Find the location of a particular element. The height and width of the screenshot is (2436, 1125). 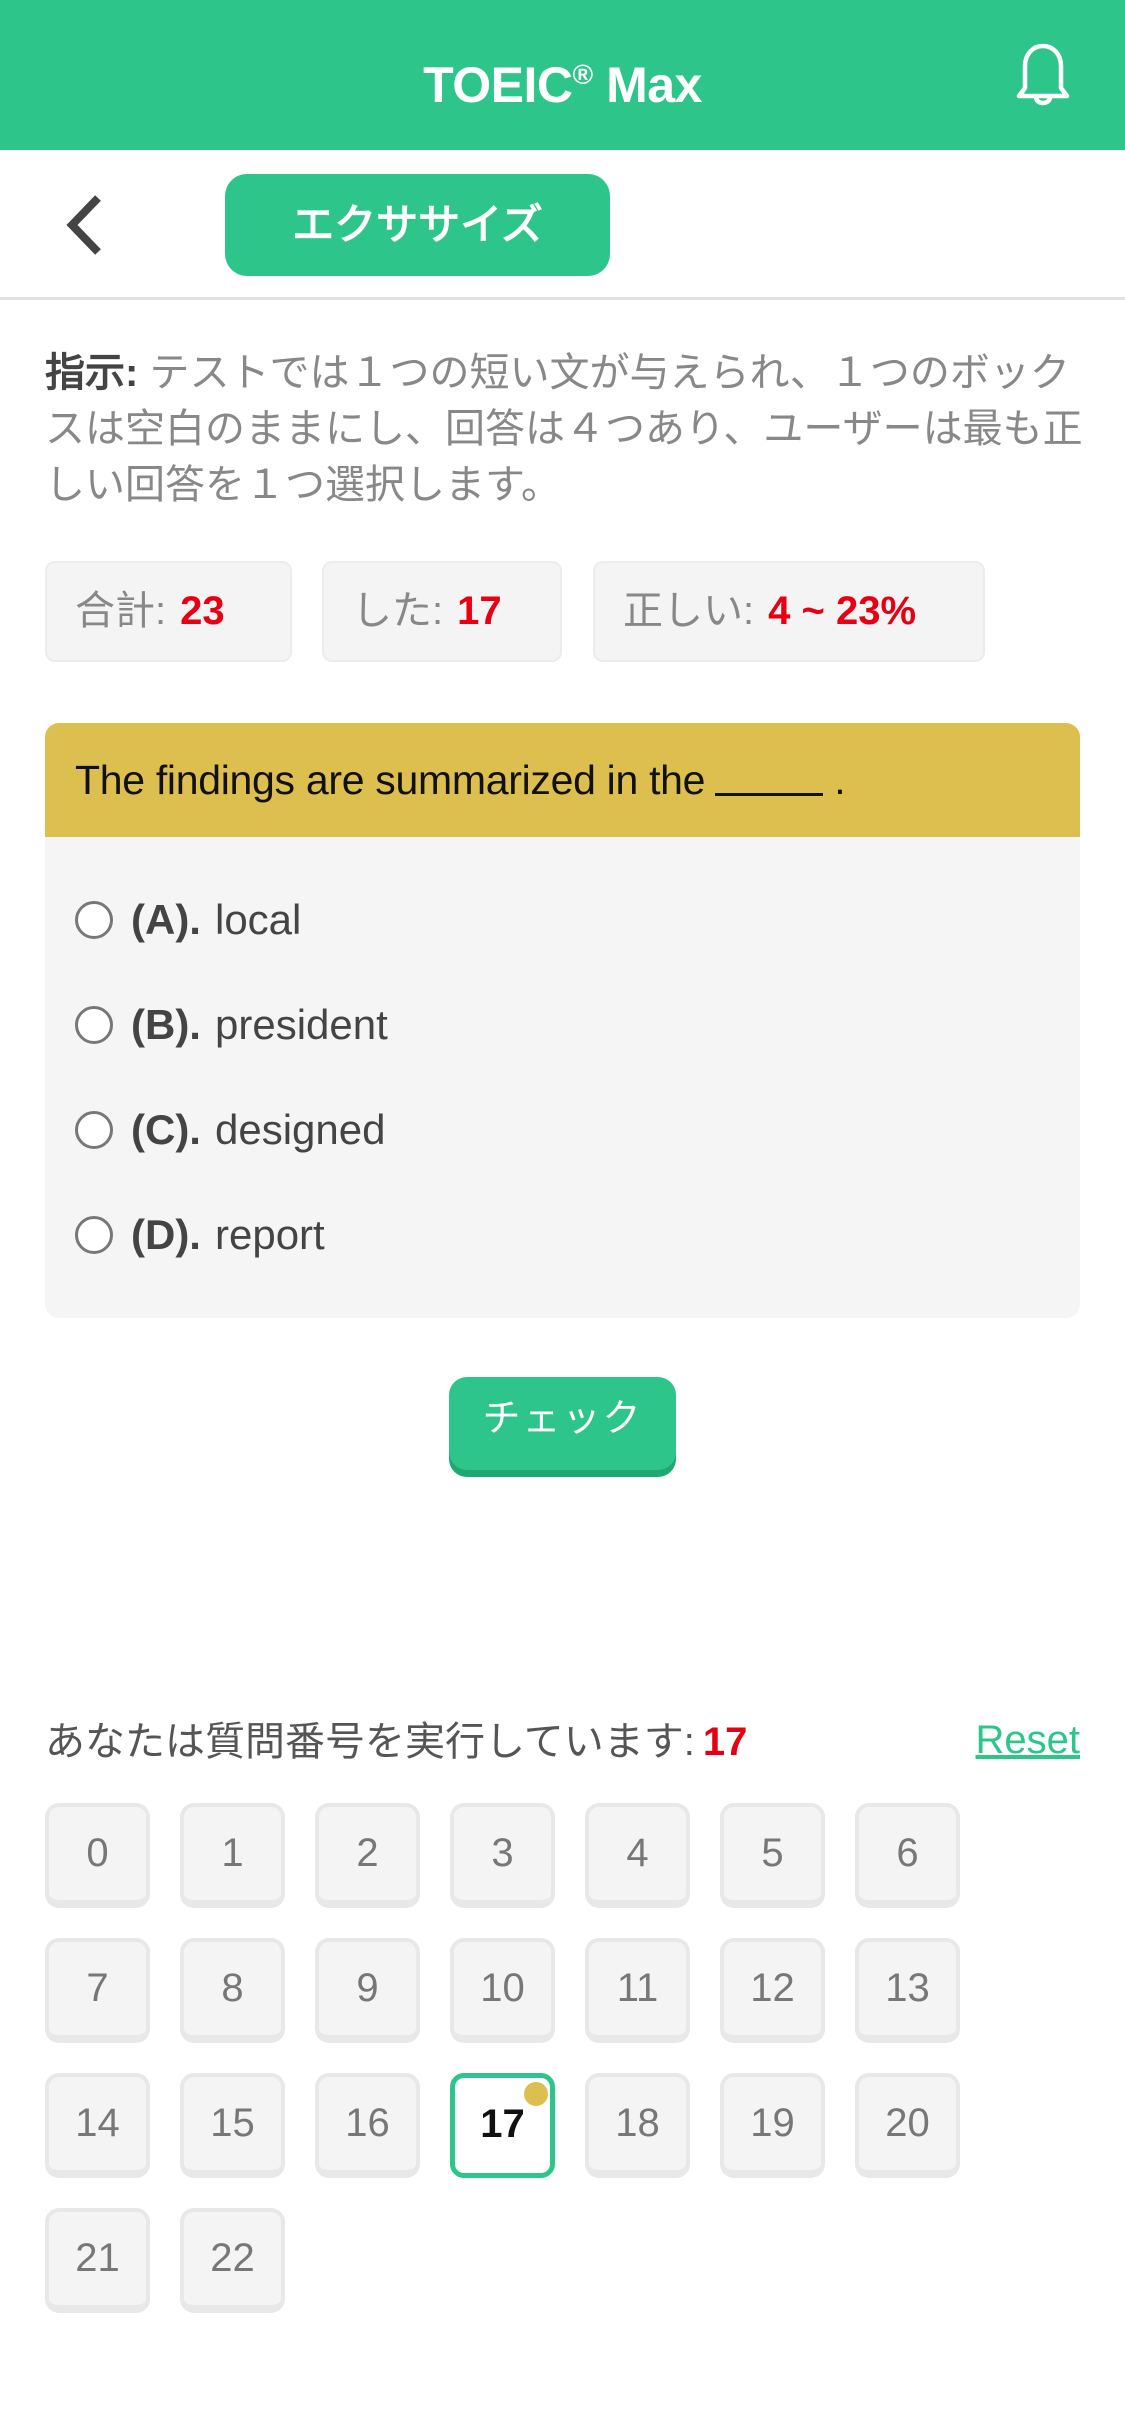

question-number-label: 12 is located at coordinates (772, 1988).